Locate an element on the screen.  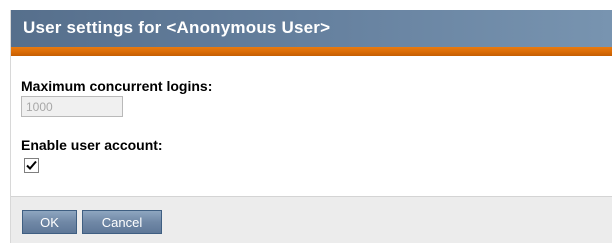
enable-account-label: Enable user account: is located at coordinates (92, 145).